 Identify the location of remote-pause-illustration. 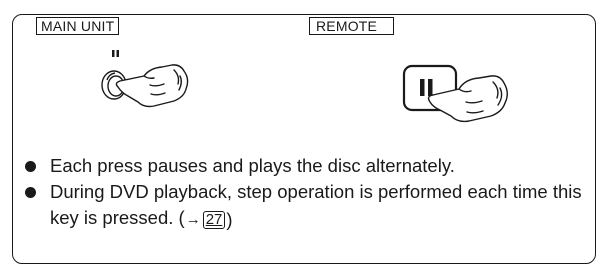
(455, 93).